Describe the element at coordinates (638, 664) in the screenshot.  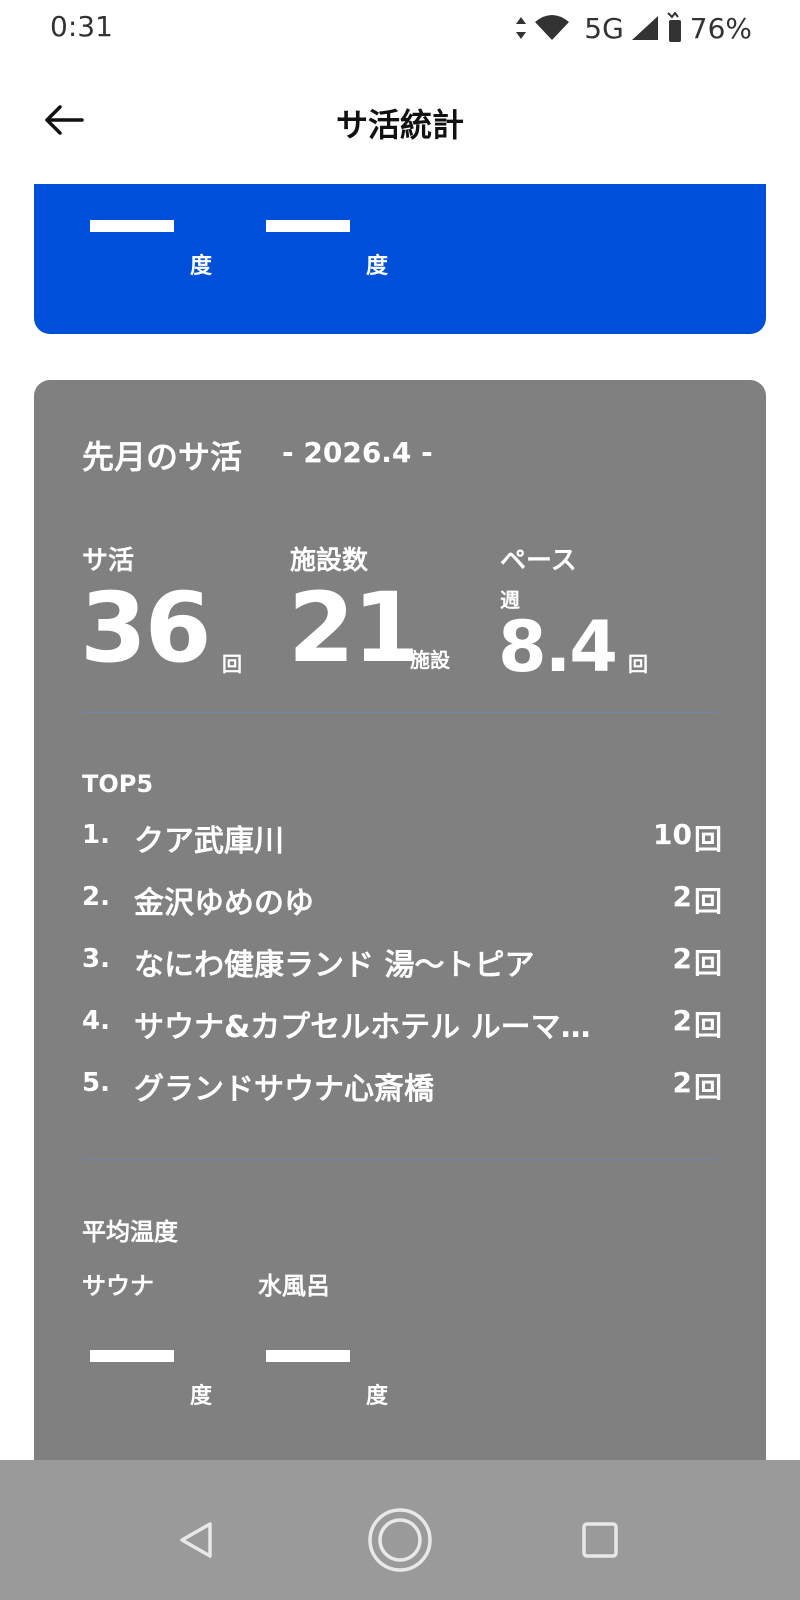
I see `pace-unit: 回` at that location.